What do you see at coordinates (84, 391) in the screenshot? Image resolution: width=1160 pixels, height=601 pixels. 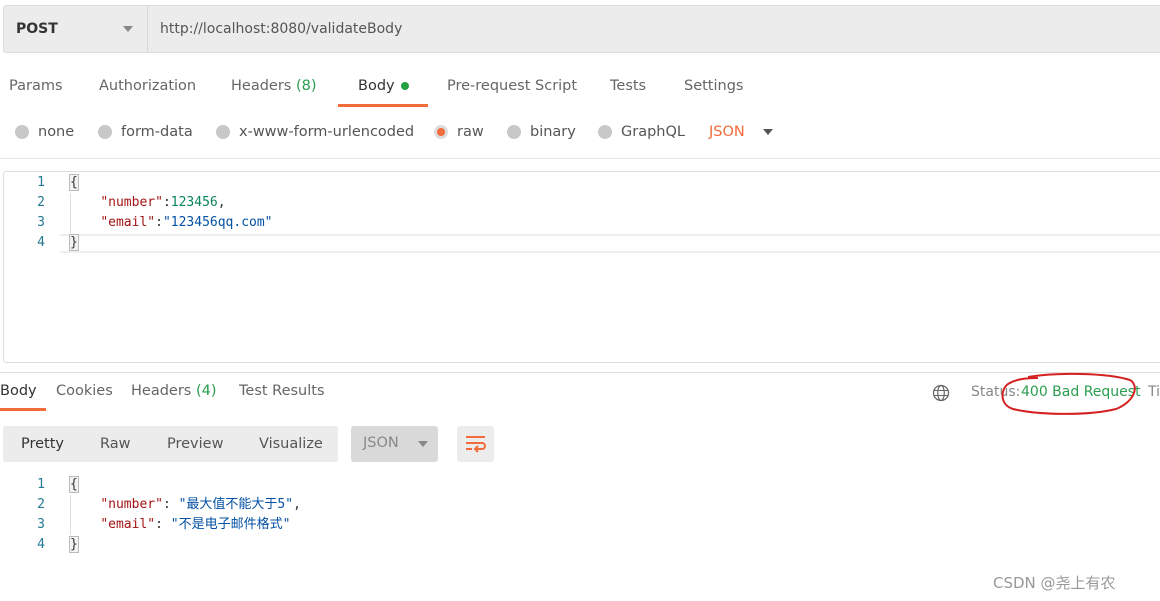 I see `response-tab-cookies: Cookies` at bounding box center [84, 391].